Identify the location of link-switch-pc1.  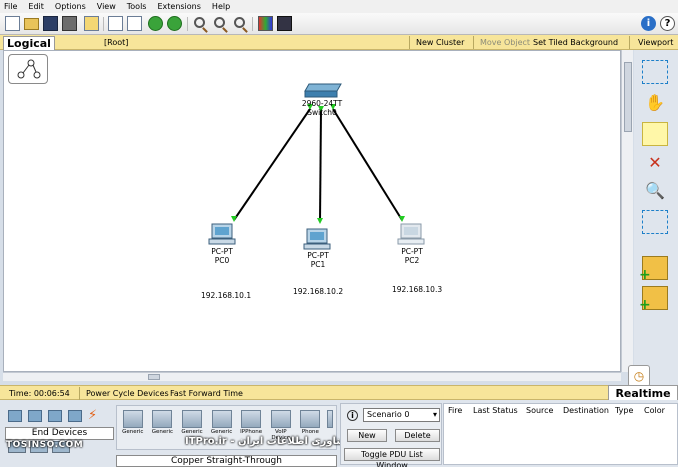
(320, 165).